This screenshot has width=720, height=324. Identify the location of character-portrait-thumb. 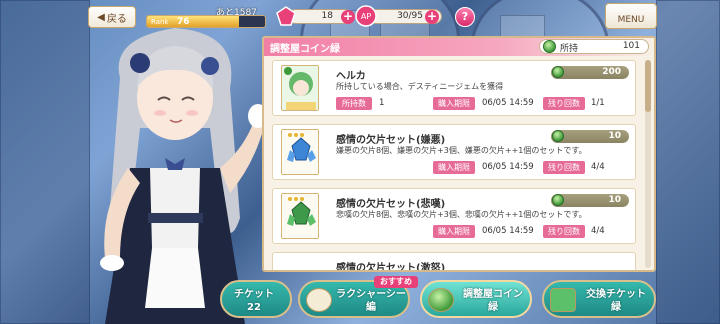
(300, 88).